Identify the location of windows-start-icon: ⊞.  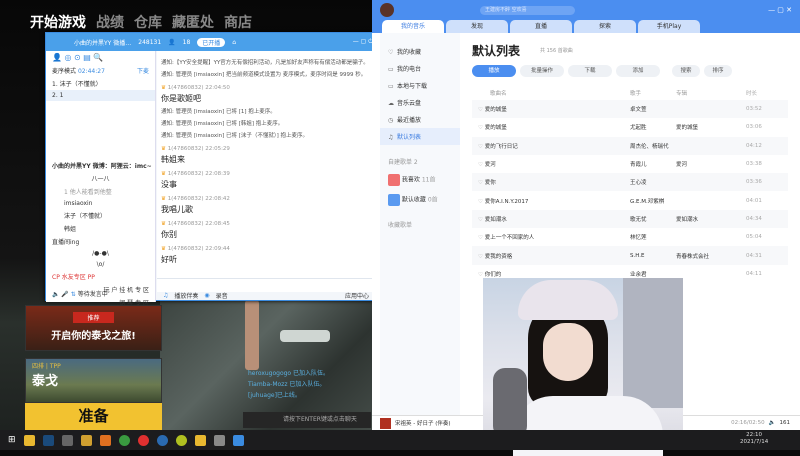
(12, 440).